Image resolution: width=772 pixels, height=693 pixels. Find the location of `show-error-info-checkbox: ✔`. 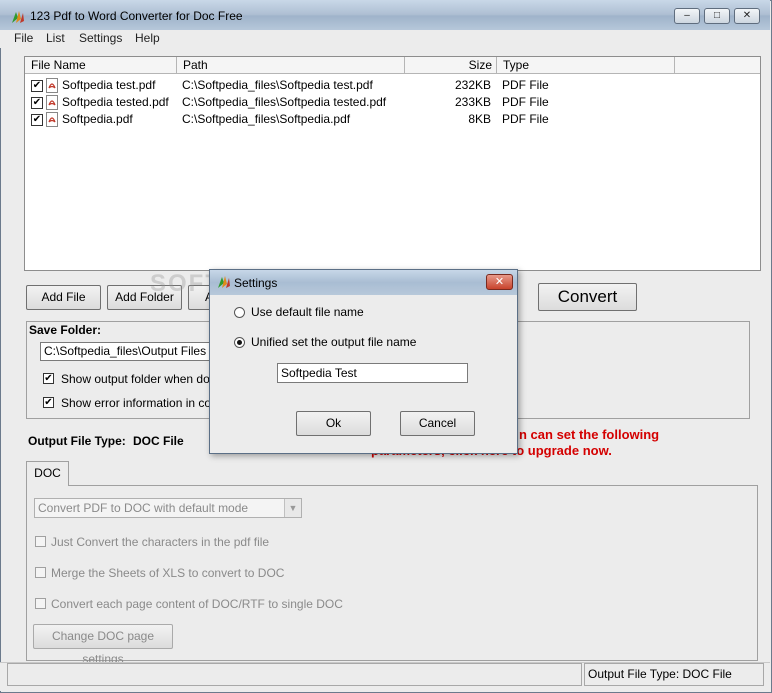

show-error-info-checkbox: ✔ is located at coordinates (48, 402).